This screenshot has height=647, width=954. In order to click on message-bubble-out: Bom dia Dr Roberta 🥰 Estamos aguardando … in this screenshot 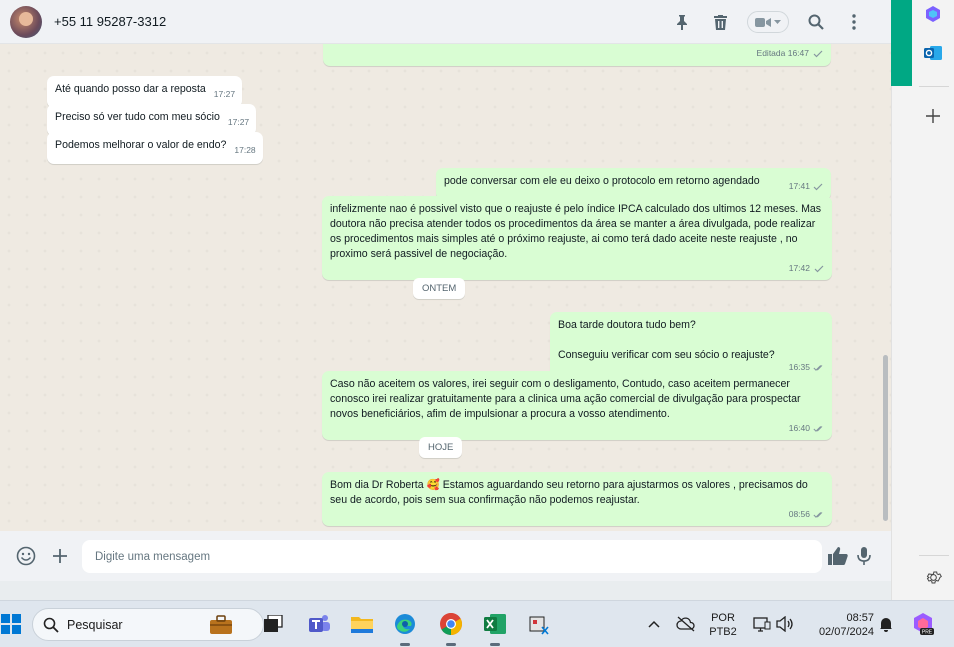, I will do `click(577, 499)`.